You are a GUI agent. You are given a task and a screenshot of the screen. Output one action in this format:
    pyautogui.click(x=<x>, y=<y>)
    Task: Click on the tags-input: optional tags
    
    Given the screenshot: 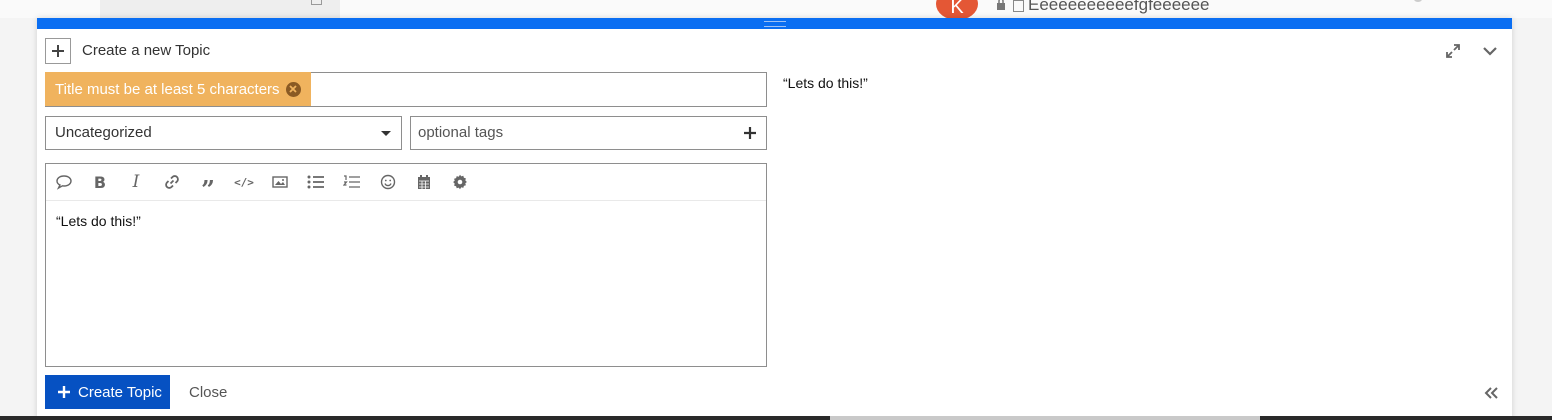 What is the action you would take?
    pyautogui.click(x=588, y=133)
    